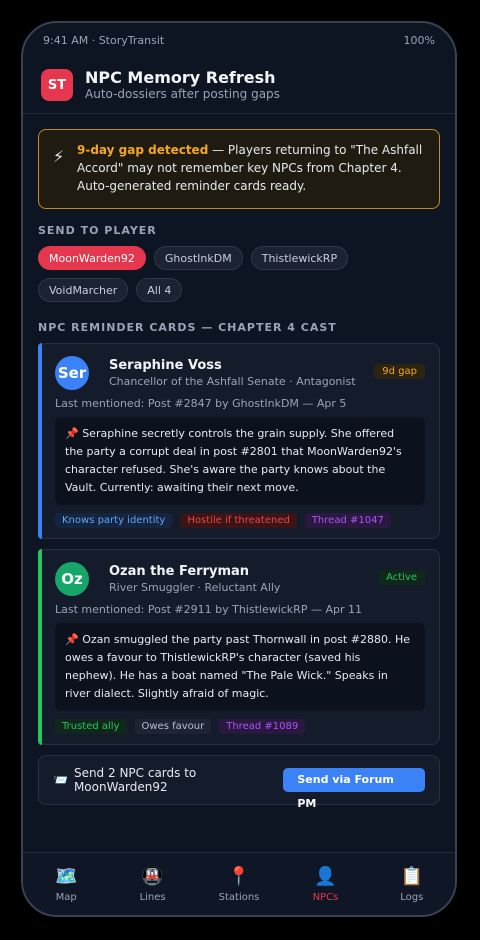 The image size is (480, 940). I want to click on player-chip-voidmarcher: VoidMarcher, so click(83, 290).